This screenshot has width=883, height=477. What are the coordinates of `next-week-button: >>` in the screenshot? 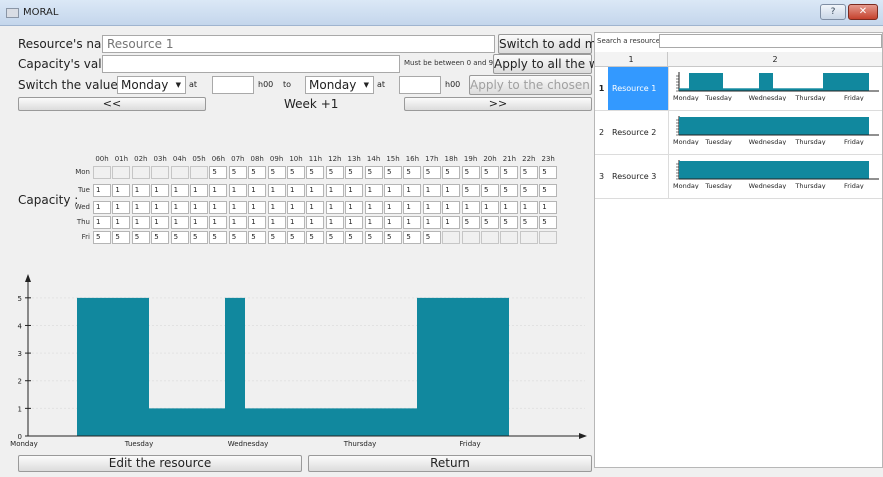 It's located at (498, 104).